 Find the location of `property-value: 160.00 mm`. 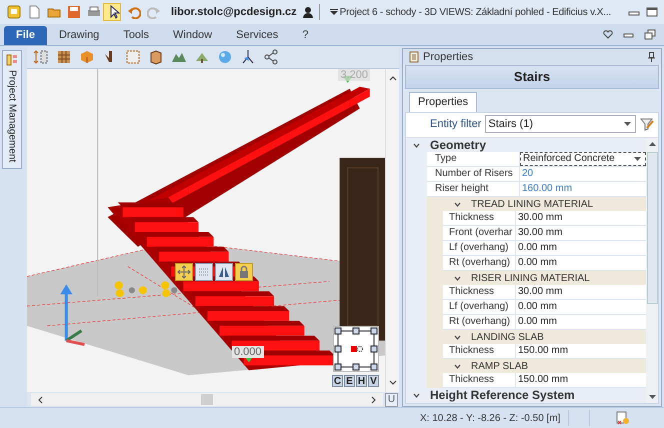

property-value: 160.00 mm is located at coordinates (583, 189).